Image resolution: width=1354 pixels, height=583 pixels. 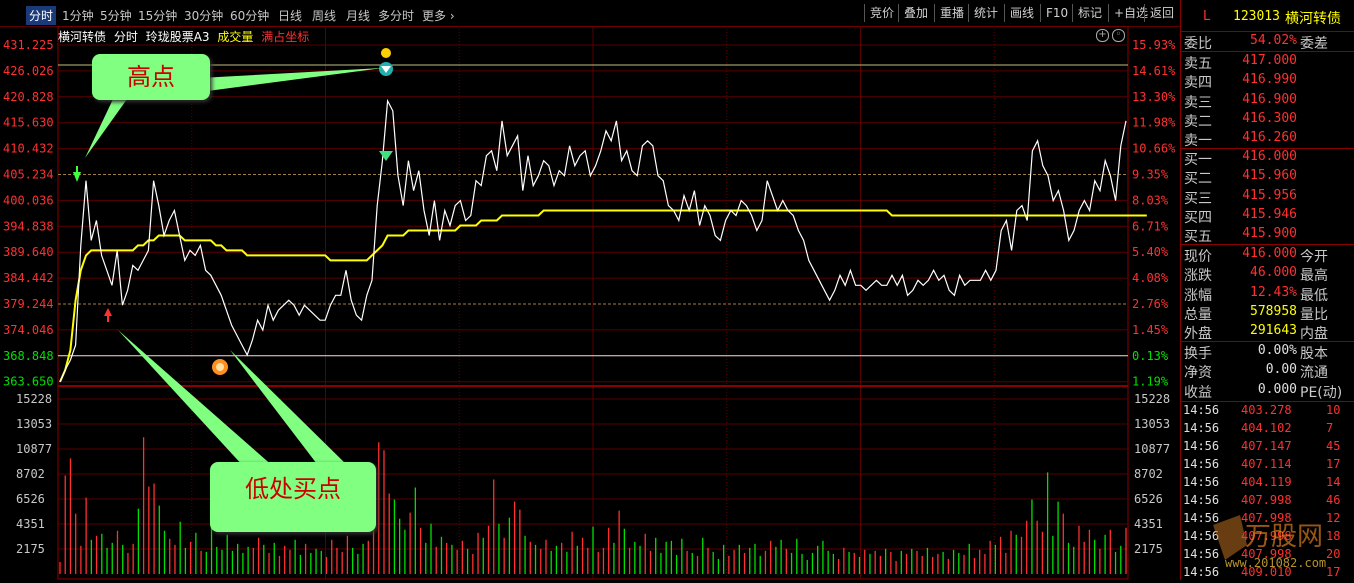 I want to click on bid-row: 买四 415.946, so click(x=1267, y=216).